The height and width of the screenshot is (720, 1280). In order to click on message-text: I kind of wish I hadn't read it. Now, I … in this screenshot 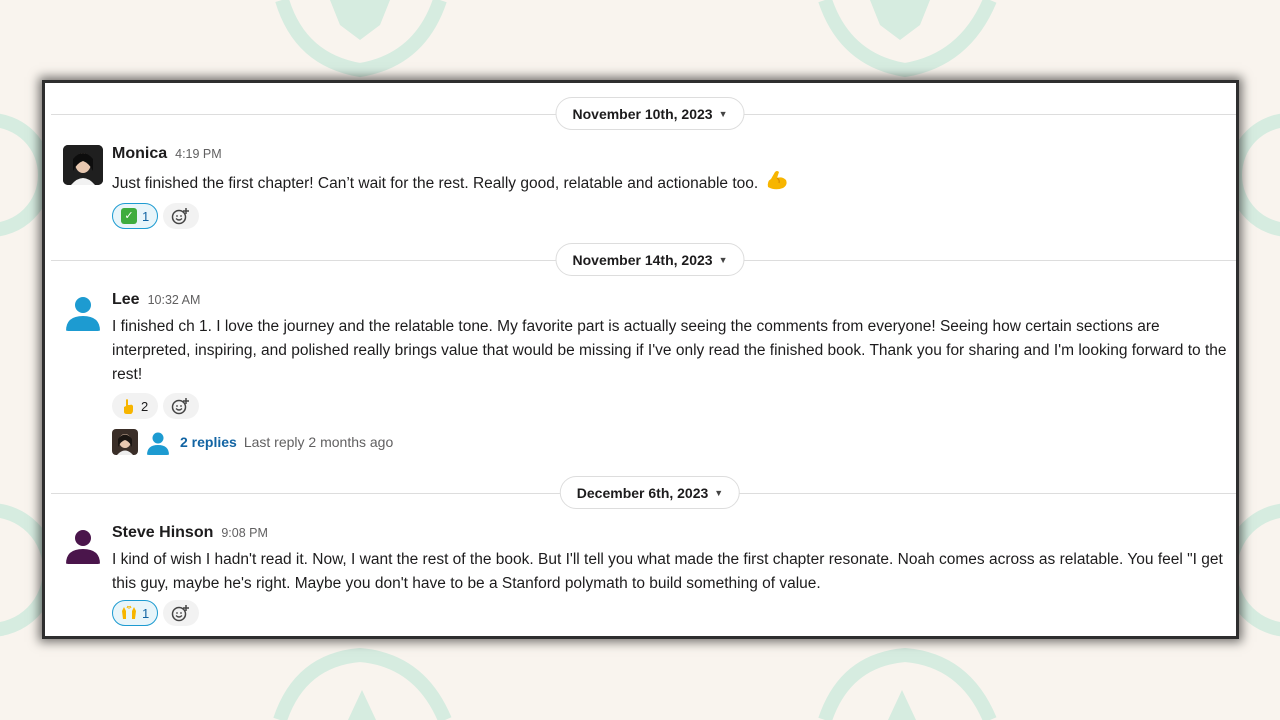, I will do `click(667, 571)`.